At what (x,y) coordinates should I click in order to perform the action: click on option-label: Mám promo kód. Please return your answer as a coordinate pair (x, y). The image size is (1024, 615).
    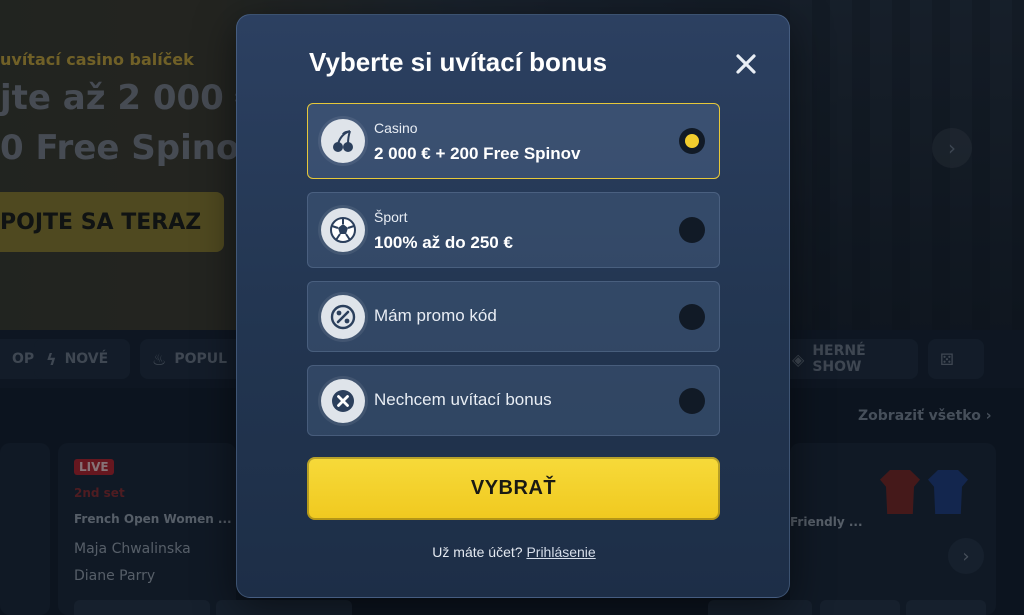
    Looking at the image, I should click on (435, 315).